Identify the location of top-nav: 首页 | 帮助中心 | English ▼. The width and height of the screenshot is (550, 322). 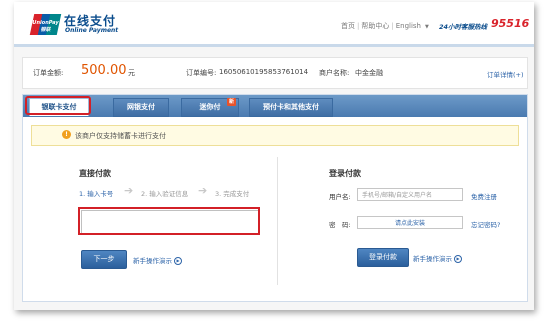
(385, 26).